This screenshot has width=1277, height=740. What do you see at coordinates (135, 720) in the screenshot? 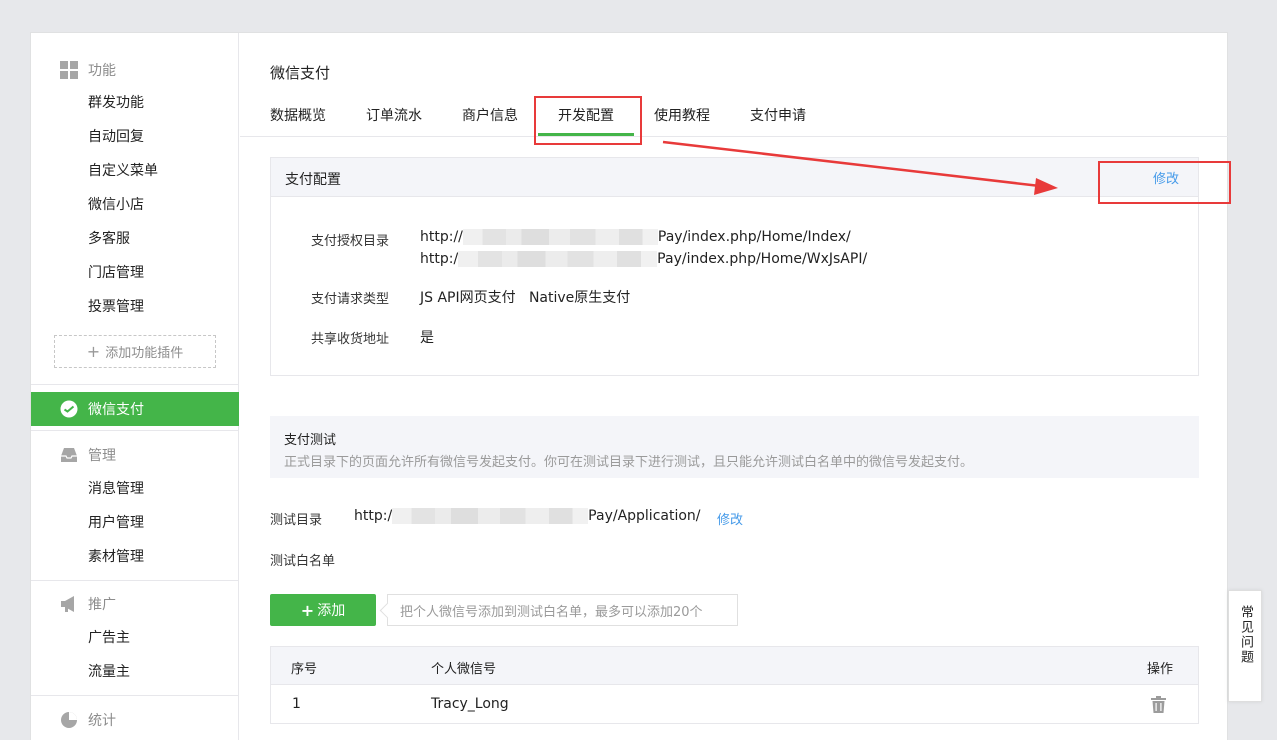
I see `sidebar-section-stats: 统计` at bounding box center [135, 720].